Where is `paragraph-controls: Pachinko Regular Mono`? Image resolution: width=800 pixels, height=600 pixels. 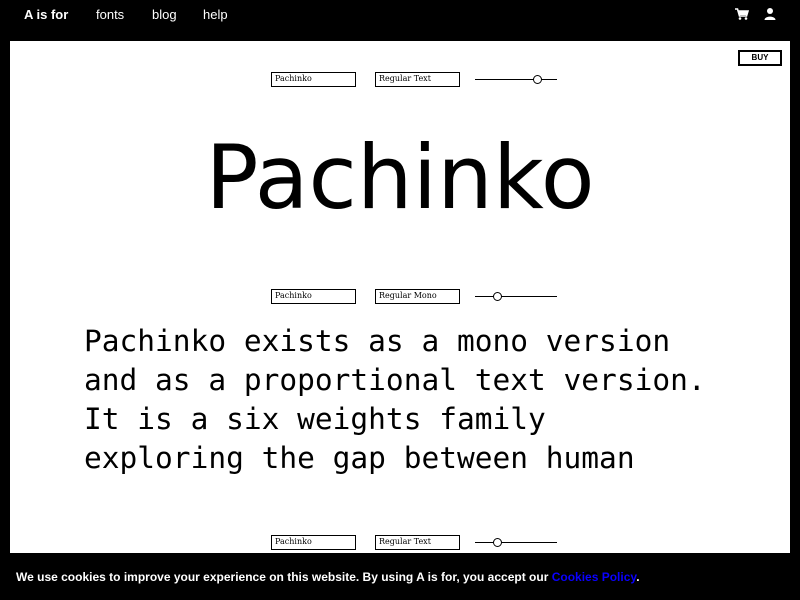
paragraph-controls: Pachinko Regular Mono is located at coordinates (416, 296).